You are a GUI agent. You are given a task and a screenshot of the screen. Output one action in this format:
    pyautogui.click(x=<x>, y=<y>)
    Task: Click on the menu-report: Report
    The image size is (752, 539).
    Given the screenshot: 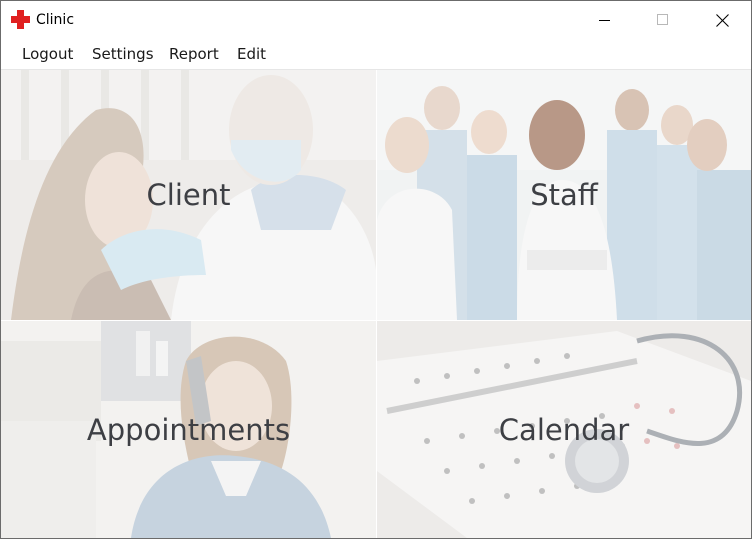 What is the action you would take?
    pyautogui.click(x=194, y=54)
    